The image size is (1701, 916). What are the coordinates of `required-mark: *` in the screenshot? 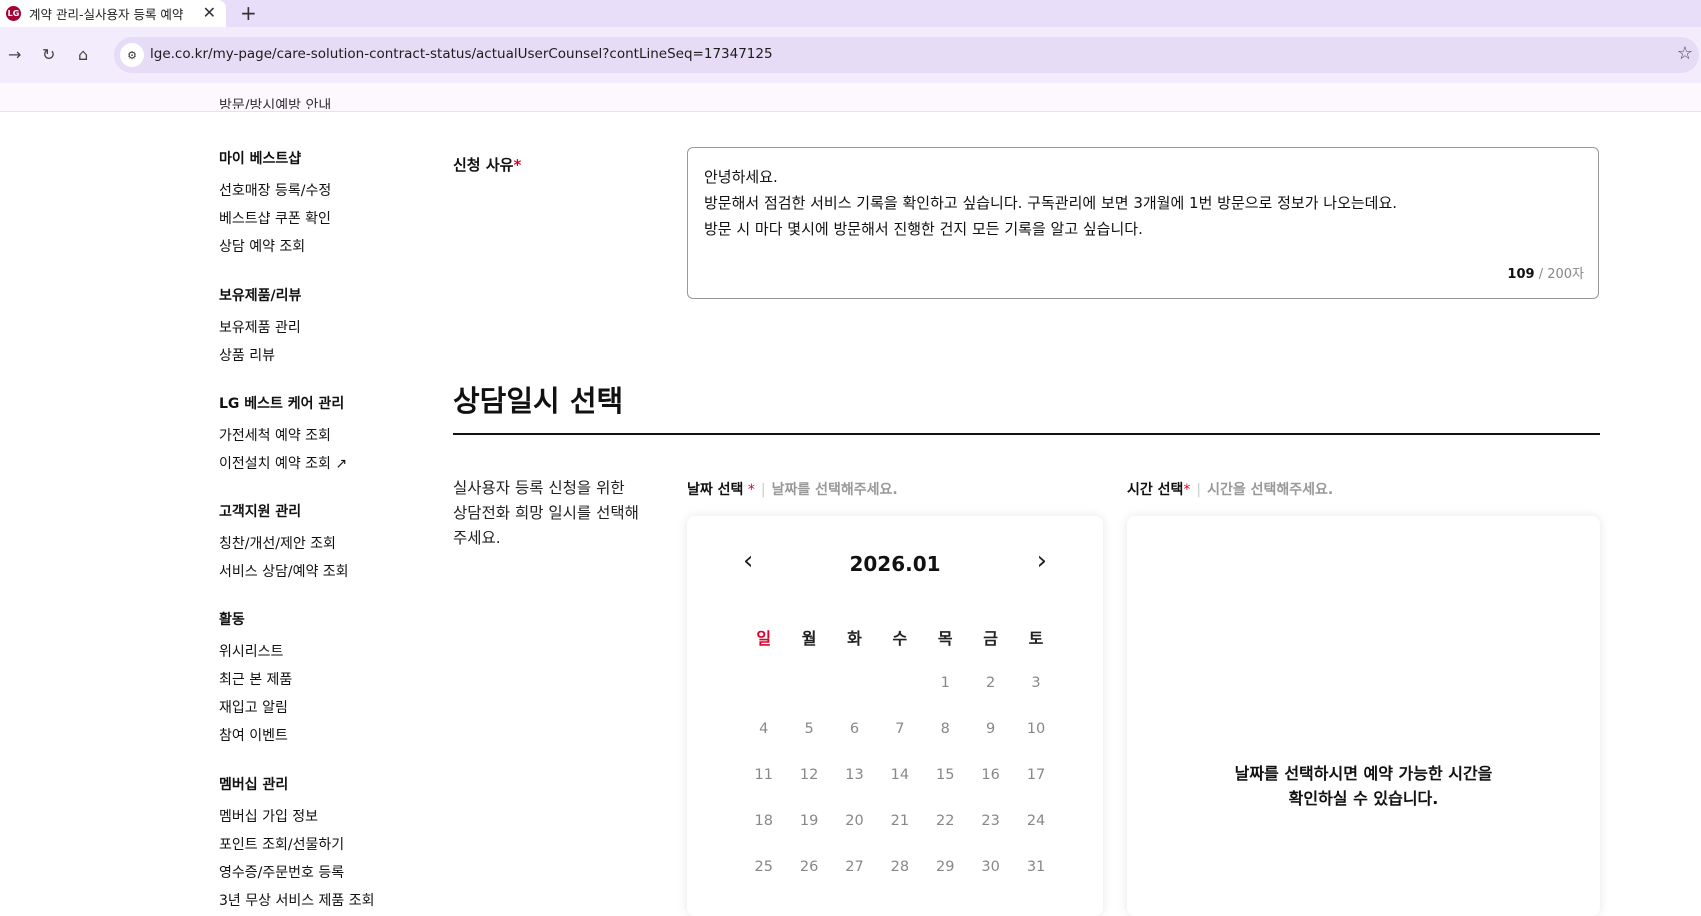 It's located at (517, 165).